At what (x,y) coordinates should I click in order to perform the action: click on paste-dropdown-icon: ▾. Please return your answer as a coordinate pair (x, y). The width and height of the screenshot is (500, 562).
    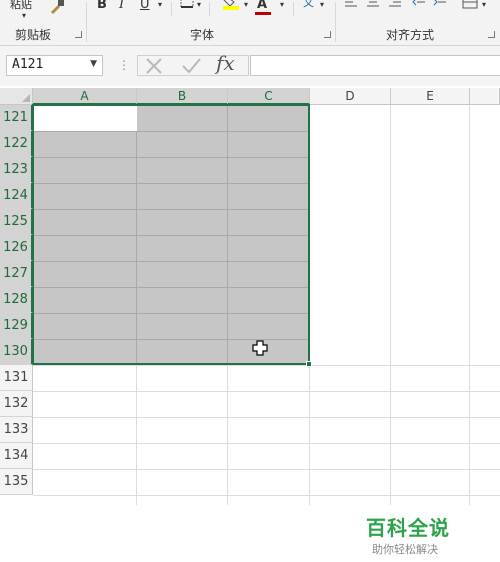
    Looking at the image, I should click on (24, 16).